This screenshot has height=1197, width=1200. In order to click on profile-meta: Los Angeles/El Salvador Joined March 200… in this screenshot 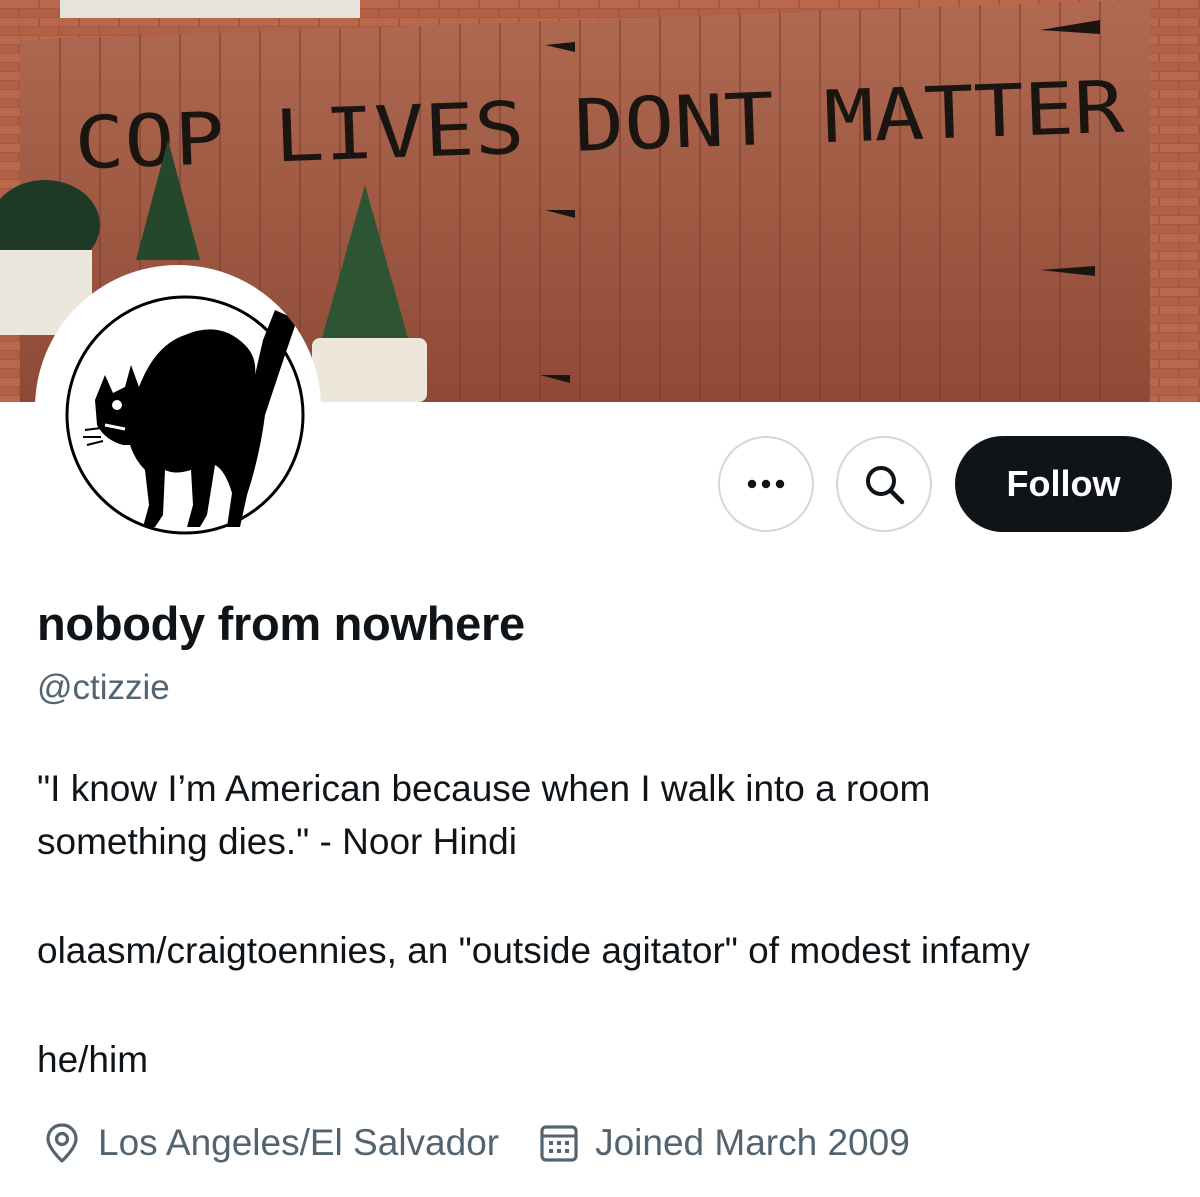, I will do `click(475, 1143)`.